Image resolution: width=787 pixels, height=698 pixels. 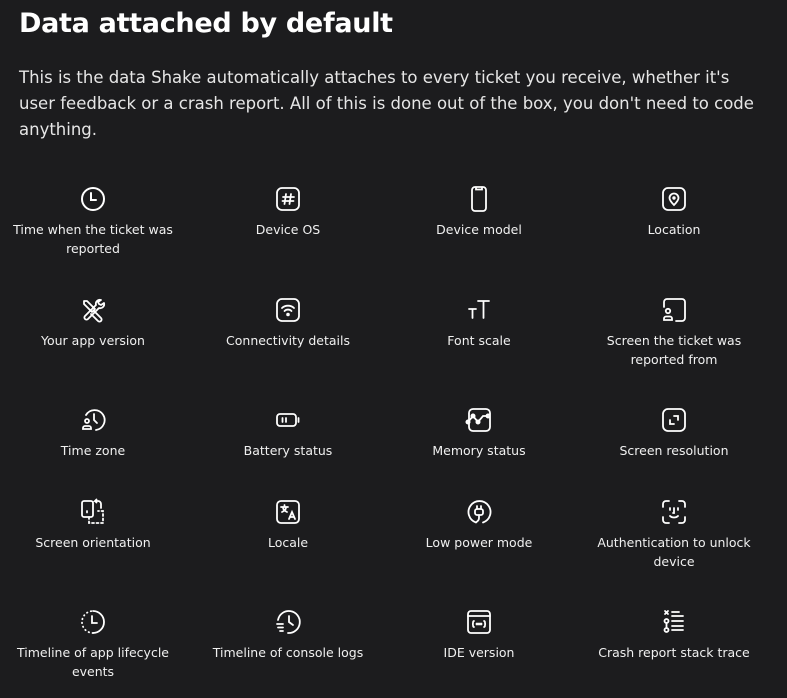 I want to click on rotate-screen-icon, so click(x=93, y=512).